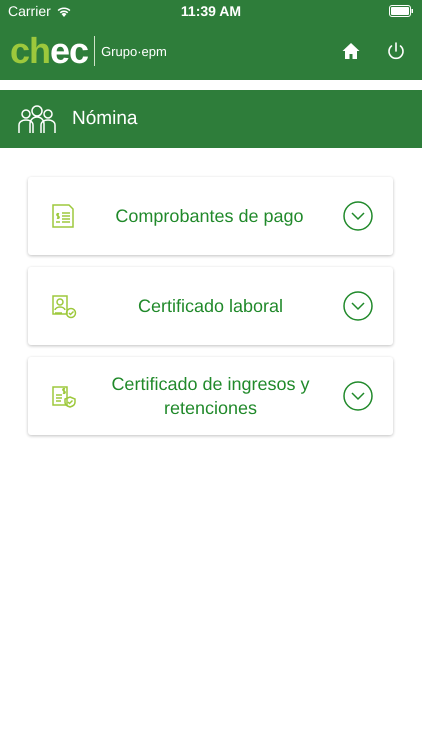 This screenshot has height=750, width=422. I want to click on menu-card: Certificado laboral, so click(210, 306).